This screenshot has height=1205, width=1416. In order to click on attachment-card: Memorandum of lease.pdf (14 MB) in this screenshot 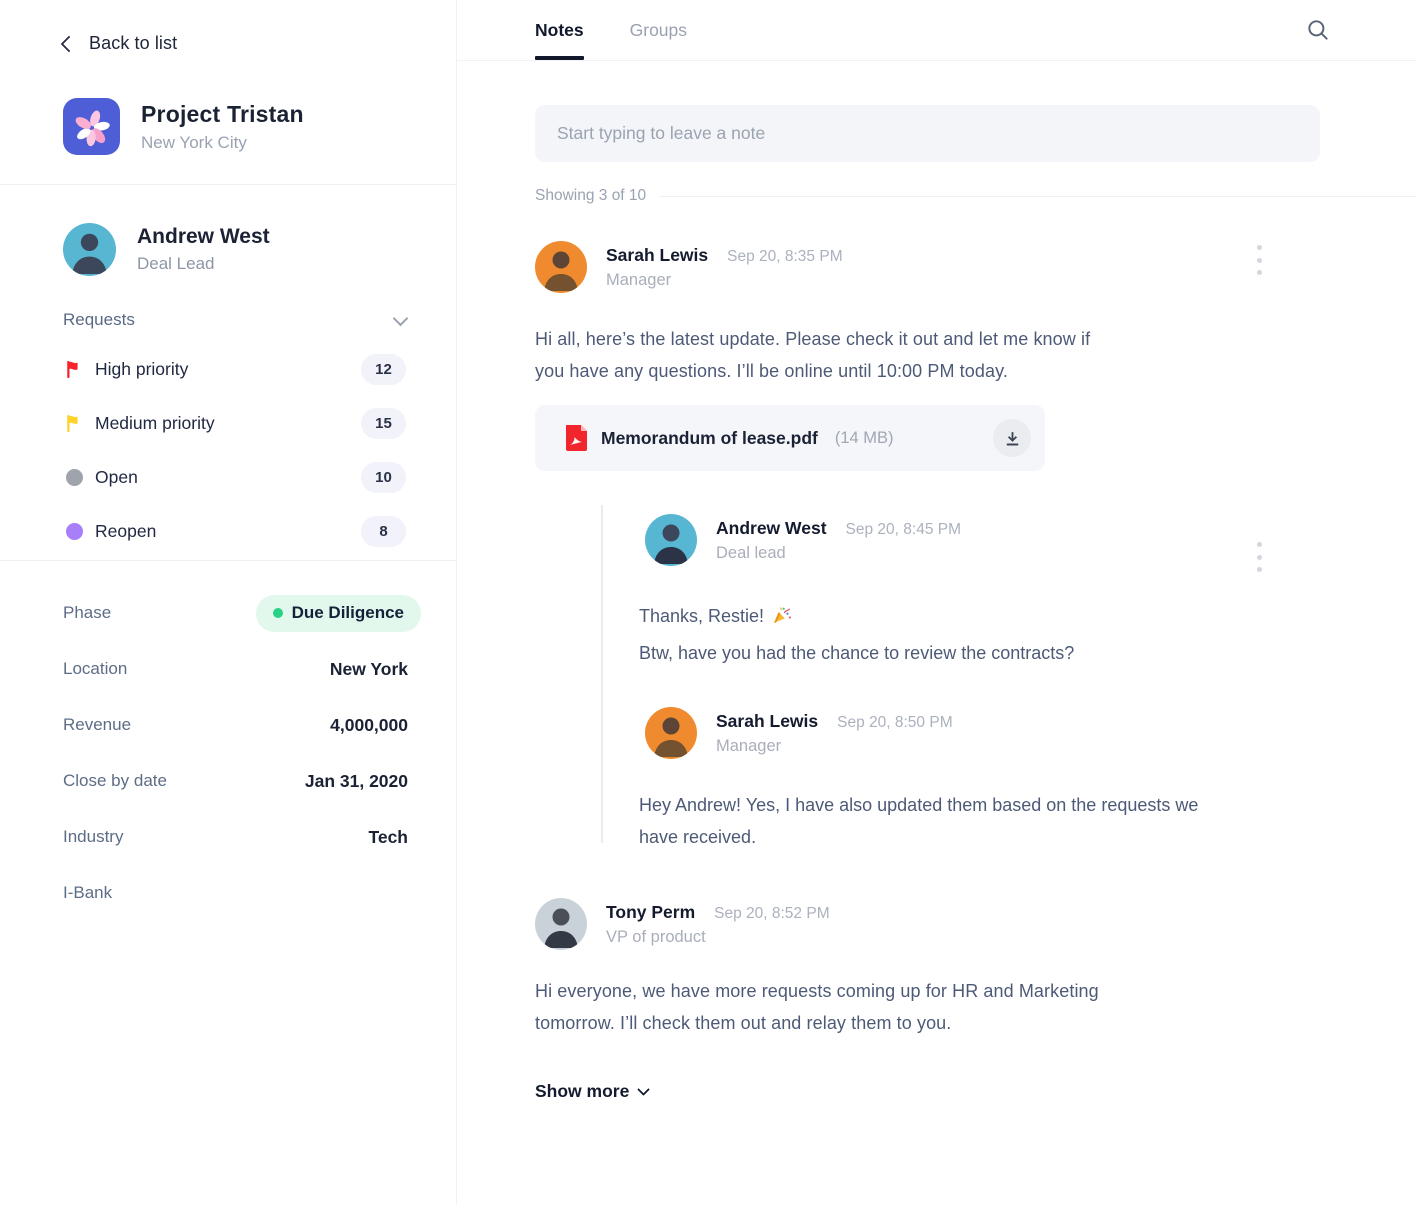, I will do `click(790, 438)`.